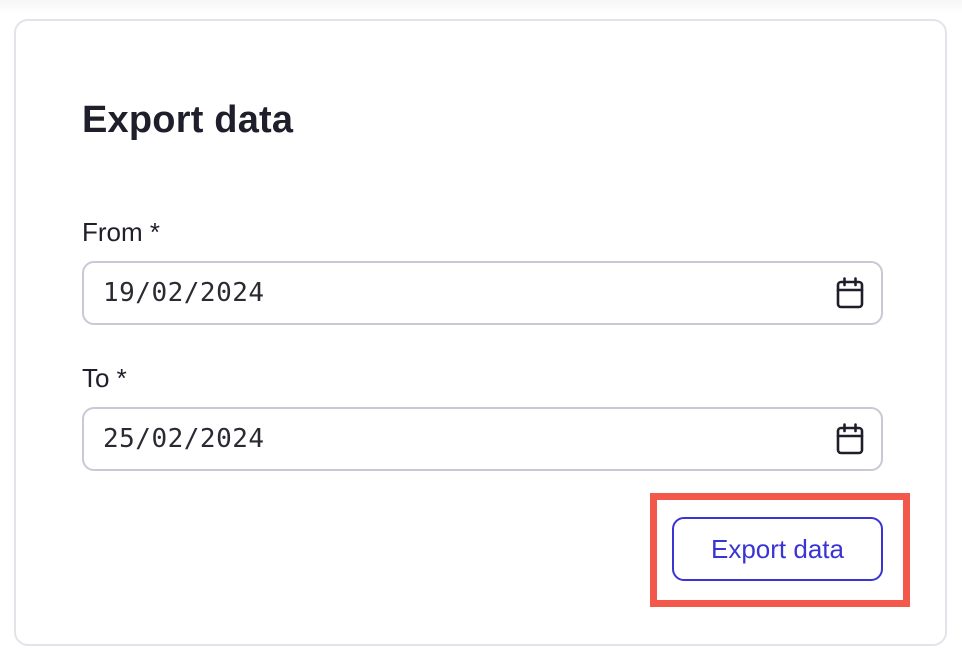  Describe the element at coordinates (469, 293) in the screenshot. I see `from-date-value: 19/02/2024` at that location.